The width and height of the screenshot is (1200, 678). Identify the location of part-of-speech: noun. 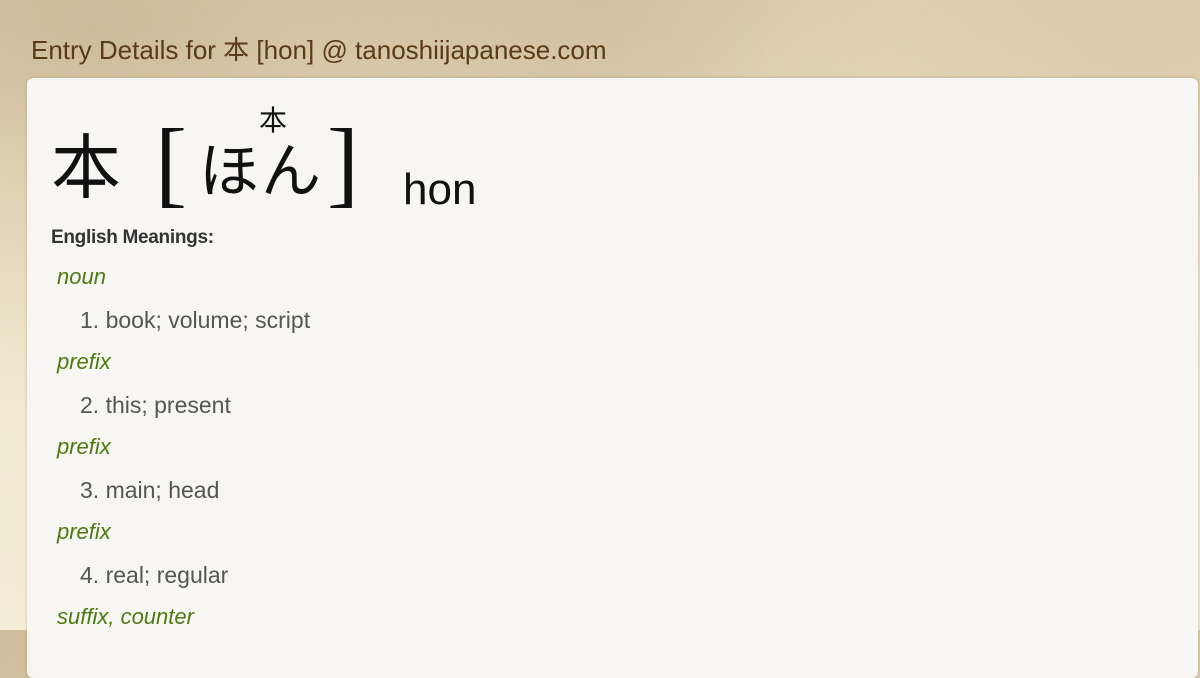
(81, 276).